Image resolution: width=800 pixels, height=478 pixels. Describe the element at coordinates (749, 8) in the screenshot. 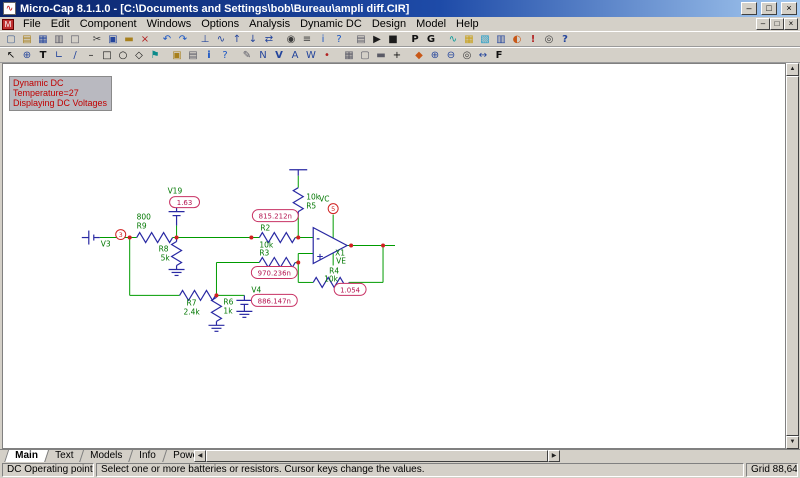

I see `minimize-button: –` at that location.